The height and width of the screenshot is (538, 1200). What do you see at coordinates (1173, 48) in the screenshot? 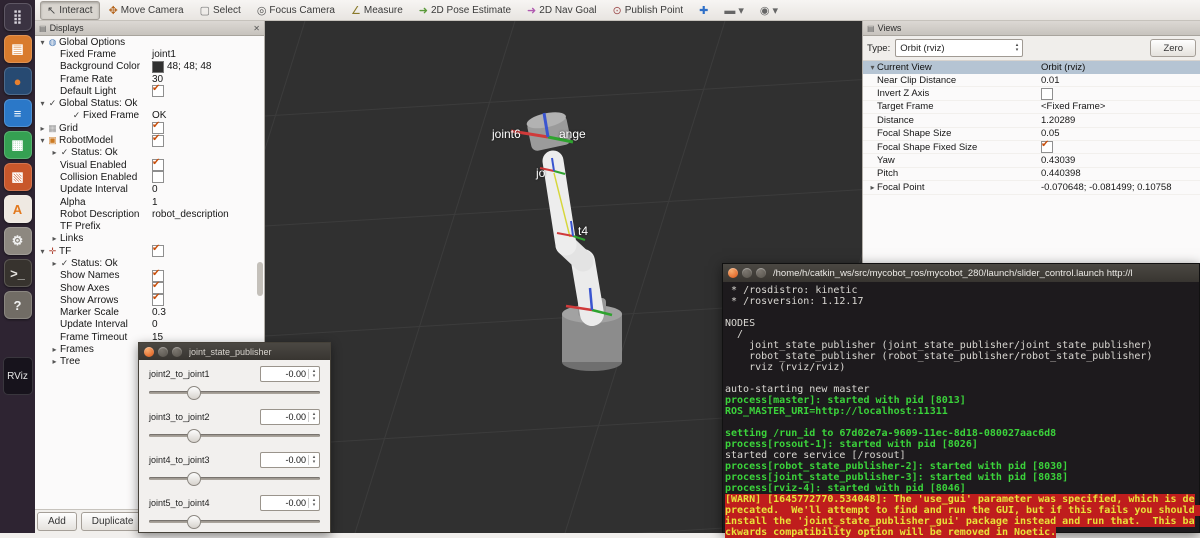
I see `zero-view-button: Zero` at bounding box center [1173, 48].